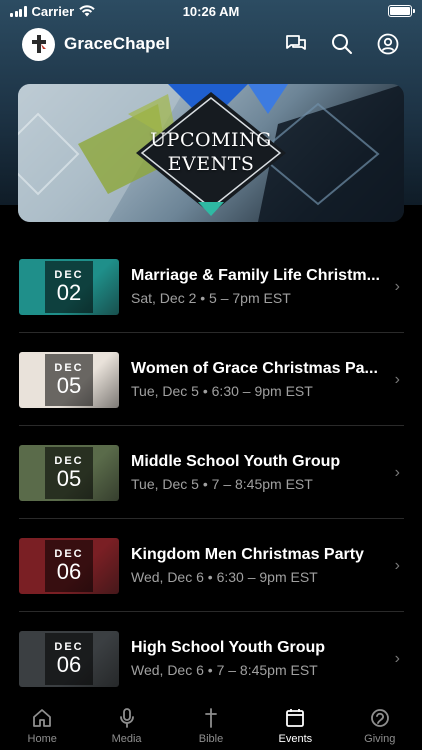 The height and width of the screenshot is (750, 422). What do you see at coordinates (222, 484) in the screenshot?
I see `event-datetime: Tue, Dec 5 • 7 – 8:45pm EST` at bounding box center [222, 484].